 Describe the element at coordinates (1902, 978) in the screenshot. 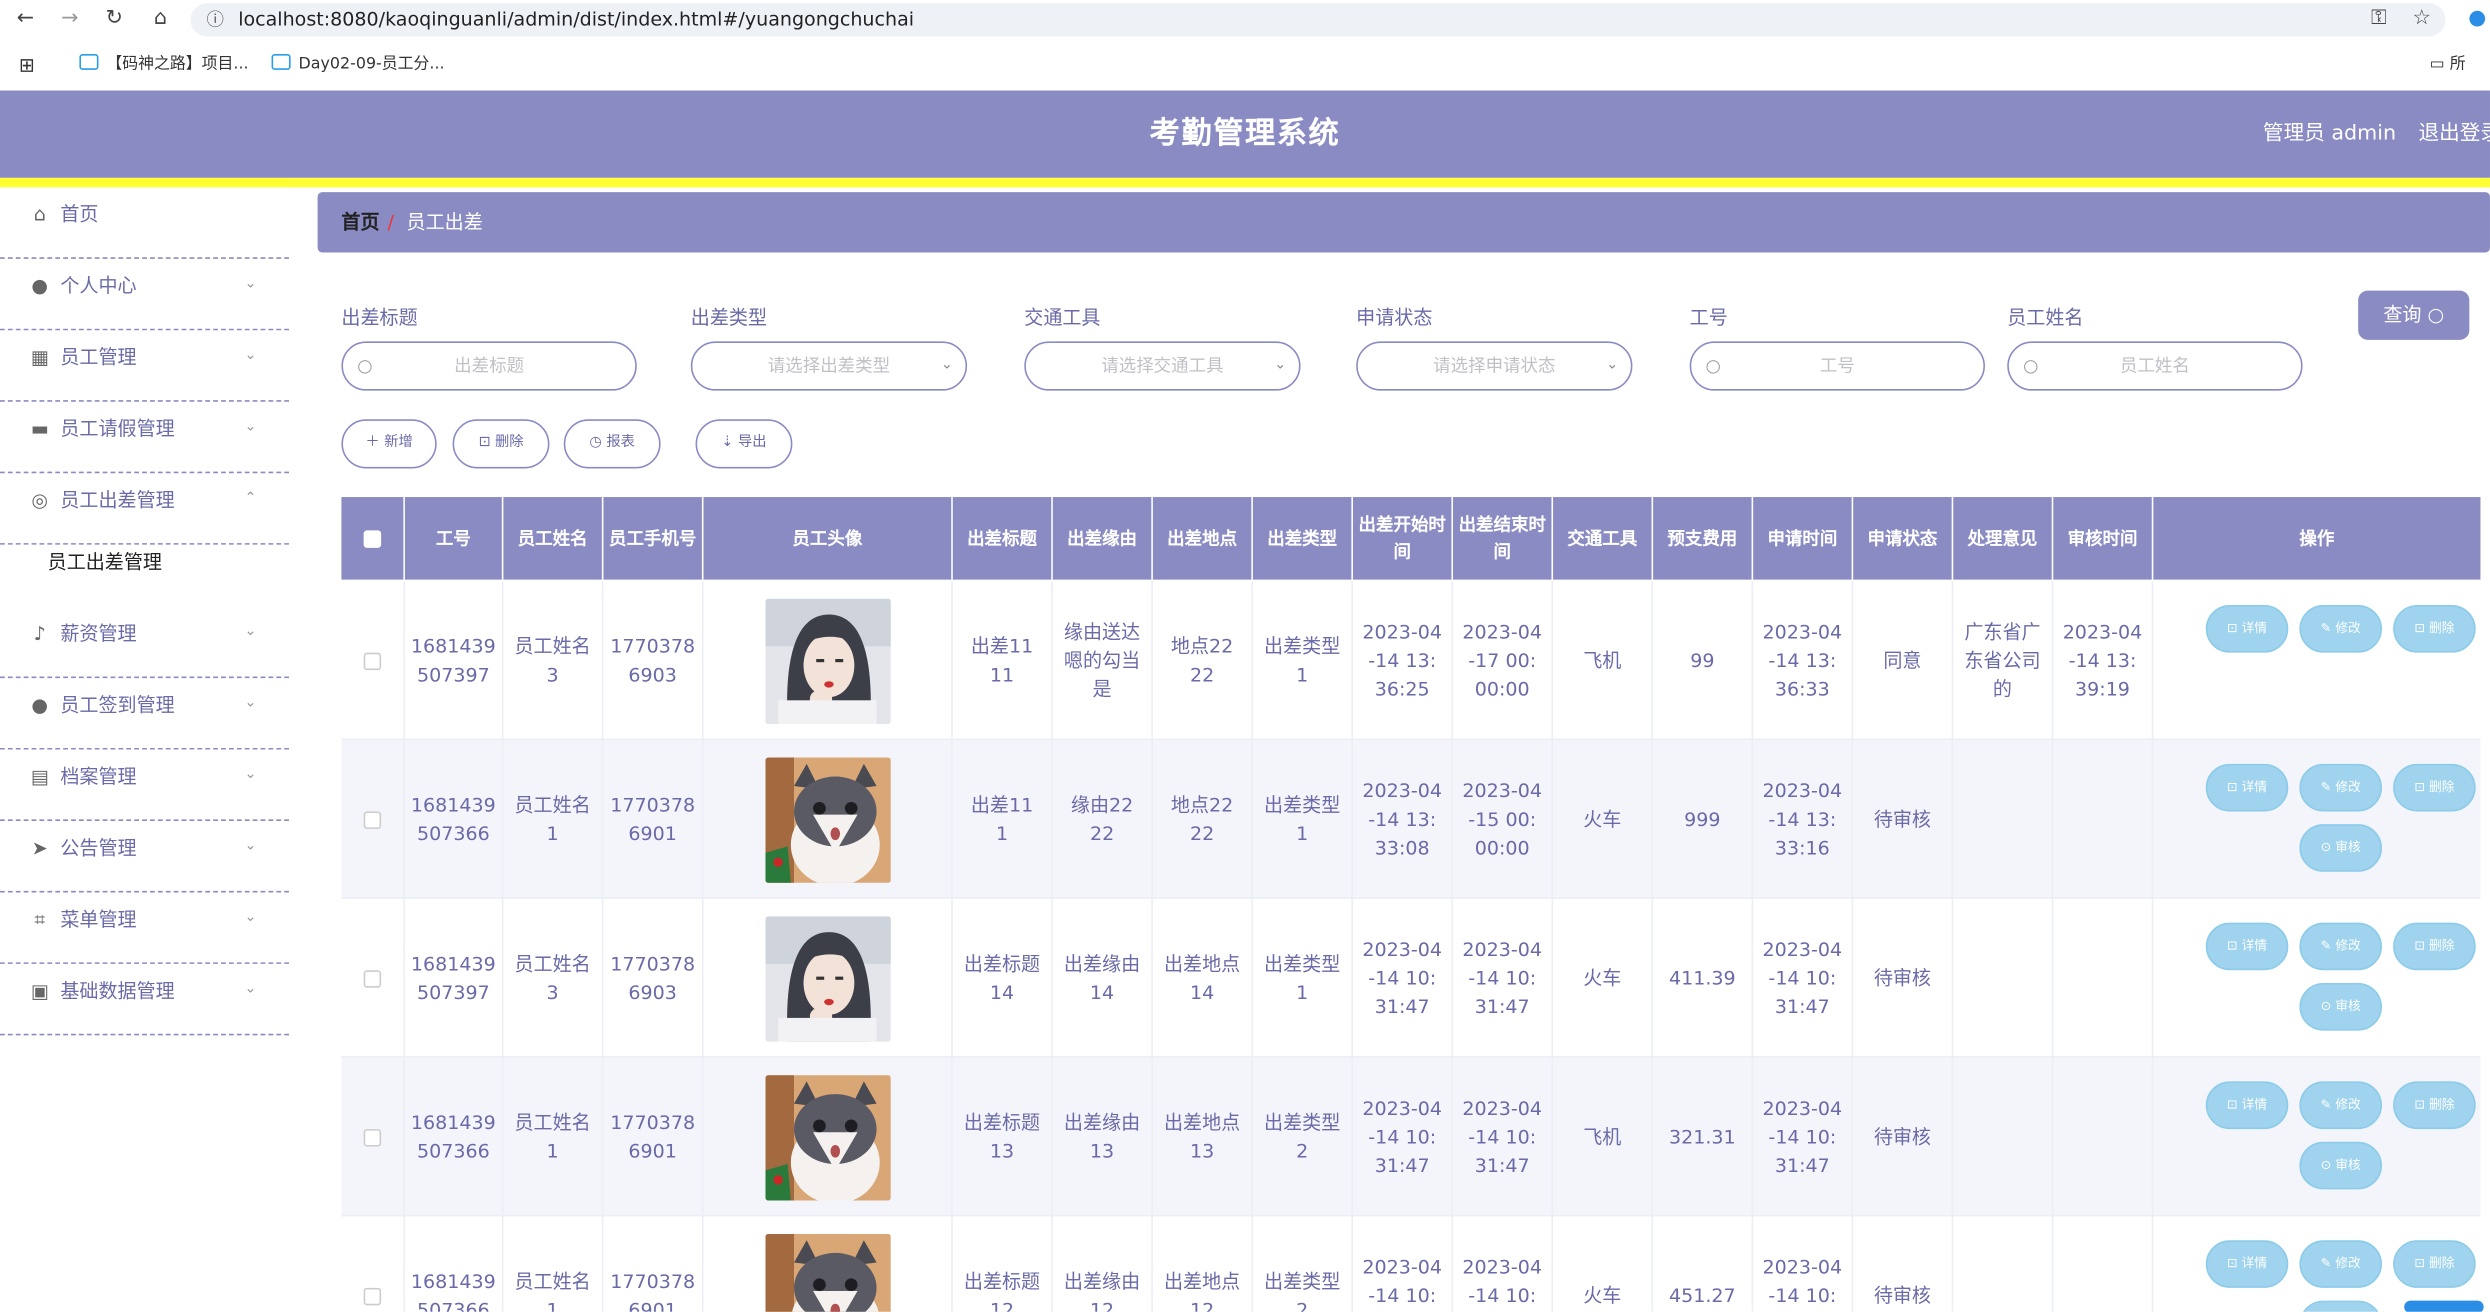

I see `cell-text: 待审核` at that location.